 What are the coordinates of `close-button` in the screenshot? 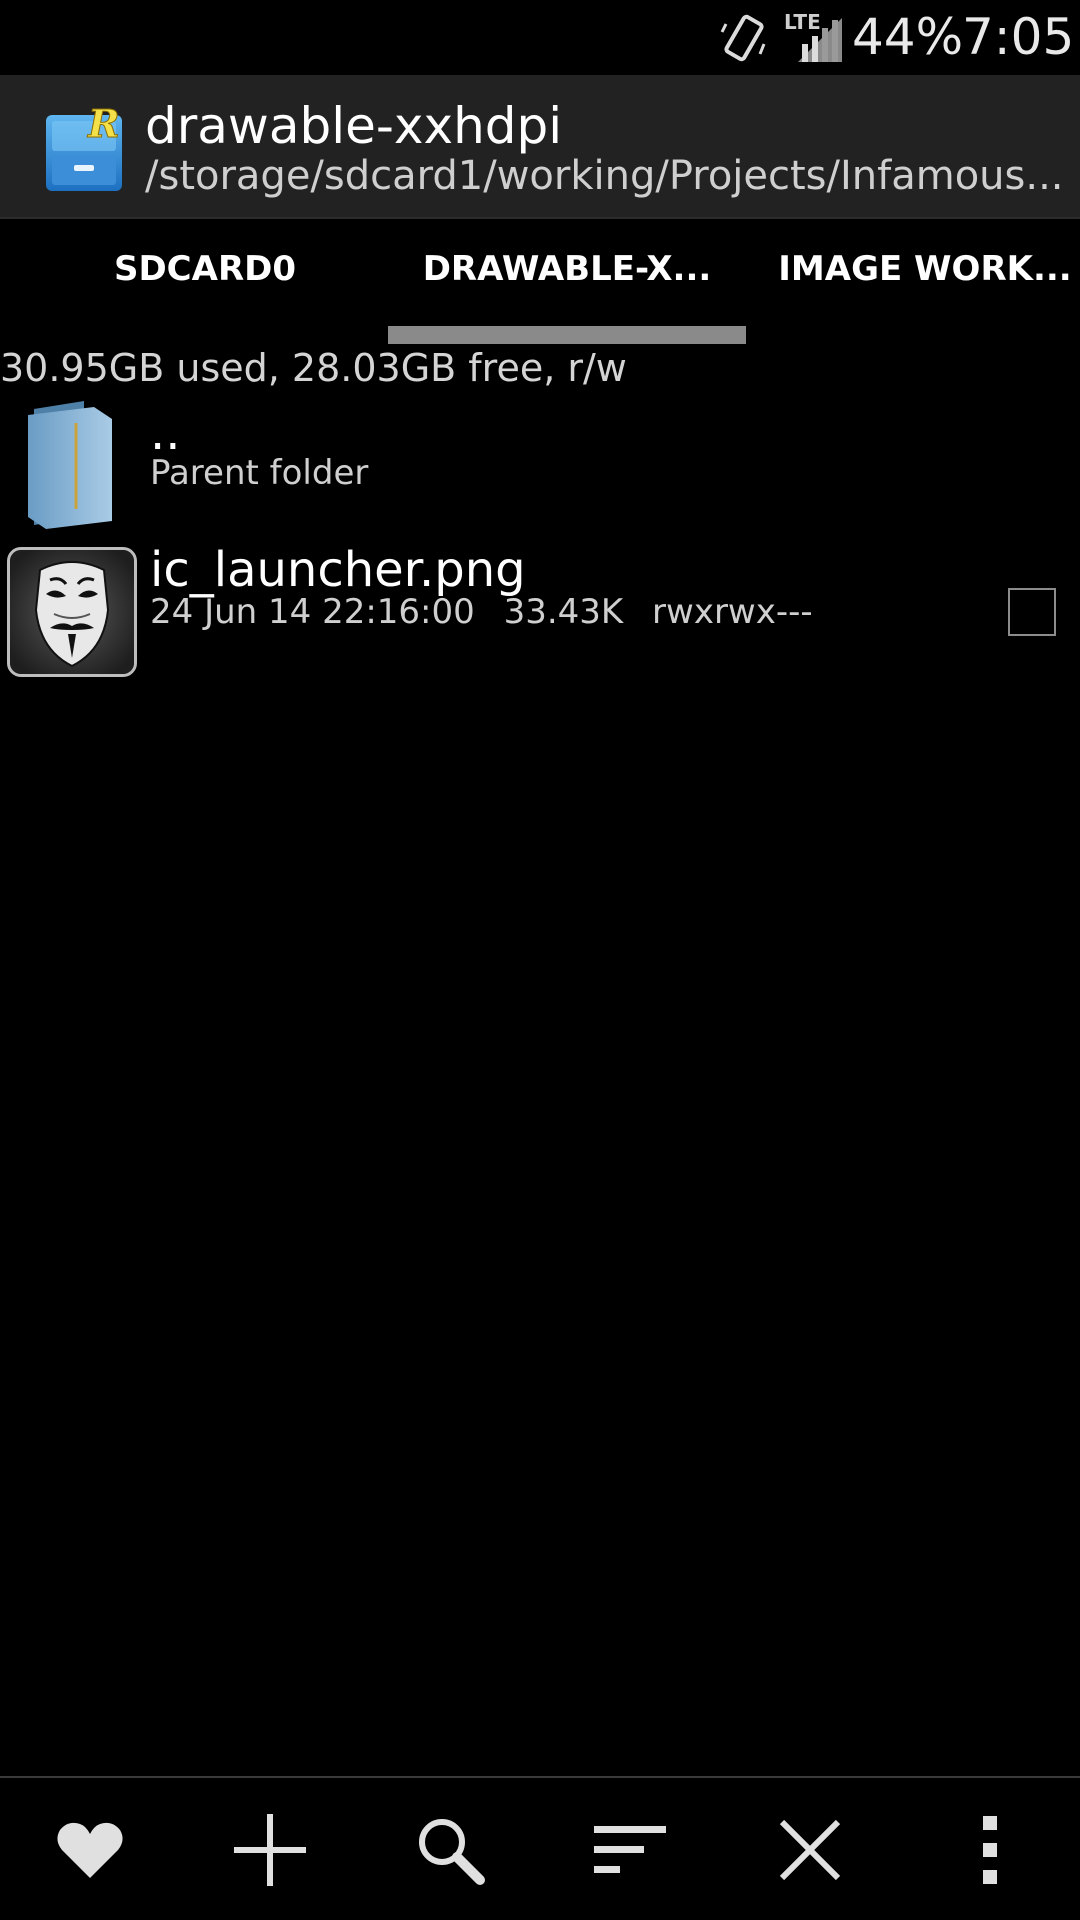 It's located at (810, 1849).